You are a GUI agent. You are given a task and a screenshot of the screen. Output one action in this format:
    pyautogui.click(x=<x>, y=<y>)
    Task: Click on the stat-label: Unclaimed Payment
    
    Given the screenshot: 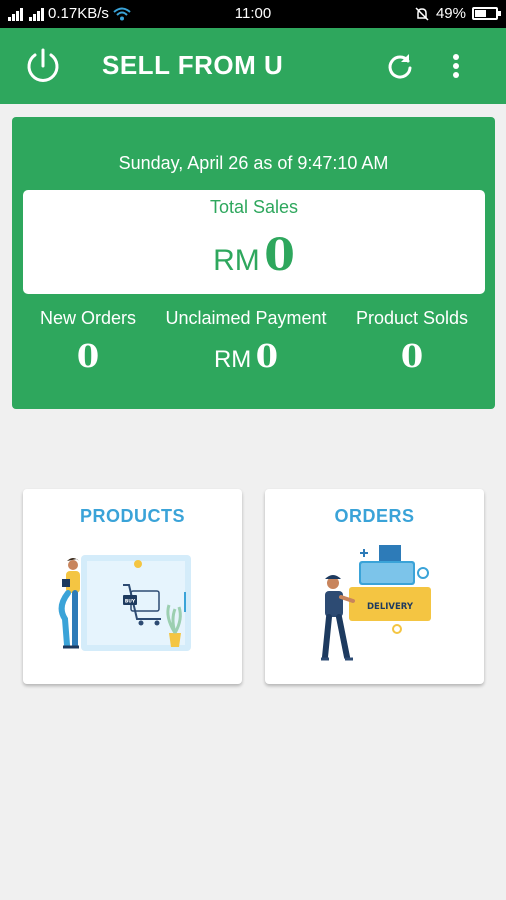 What is the action you would take?
    pyautogui.click(x=246, y=318)
    